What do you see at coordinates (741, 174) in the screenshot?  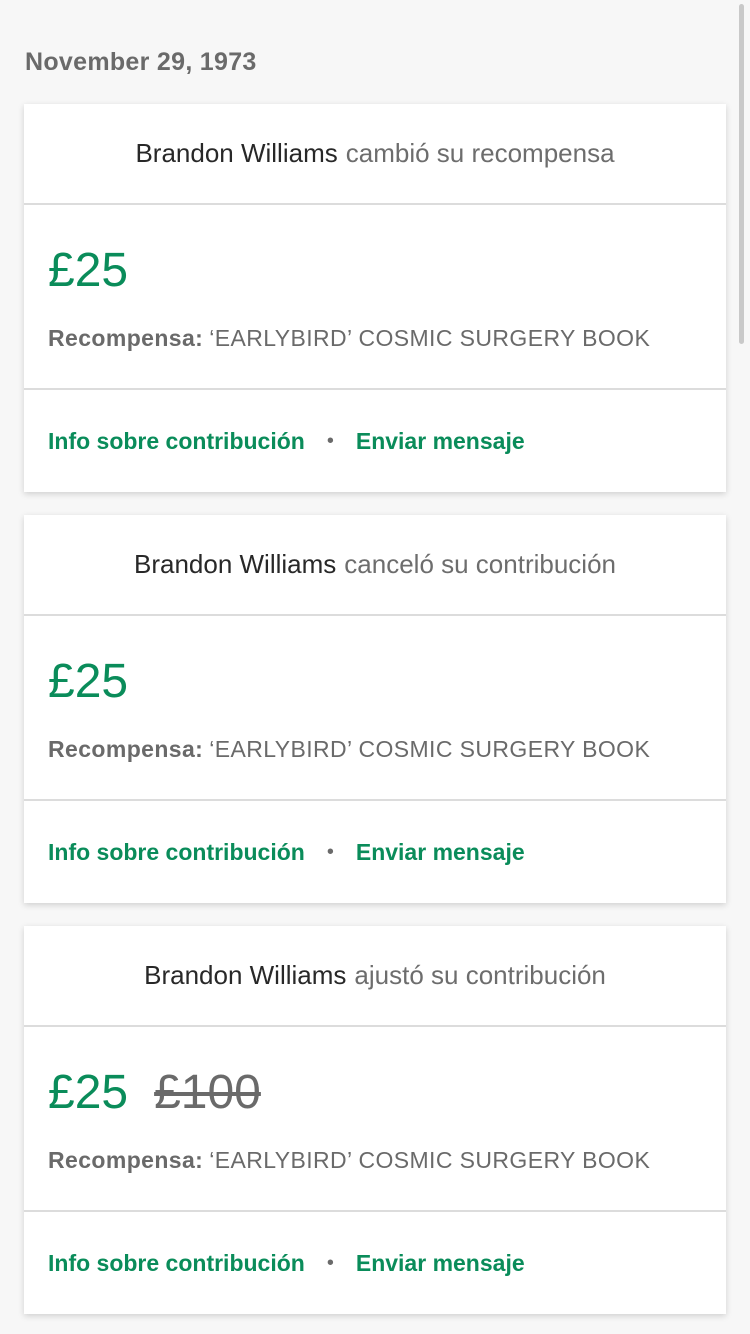 I see `scrollbar` at bounding box center [741, 174].